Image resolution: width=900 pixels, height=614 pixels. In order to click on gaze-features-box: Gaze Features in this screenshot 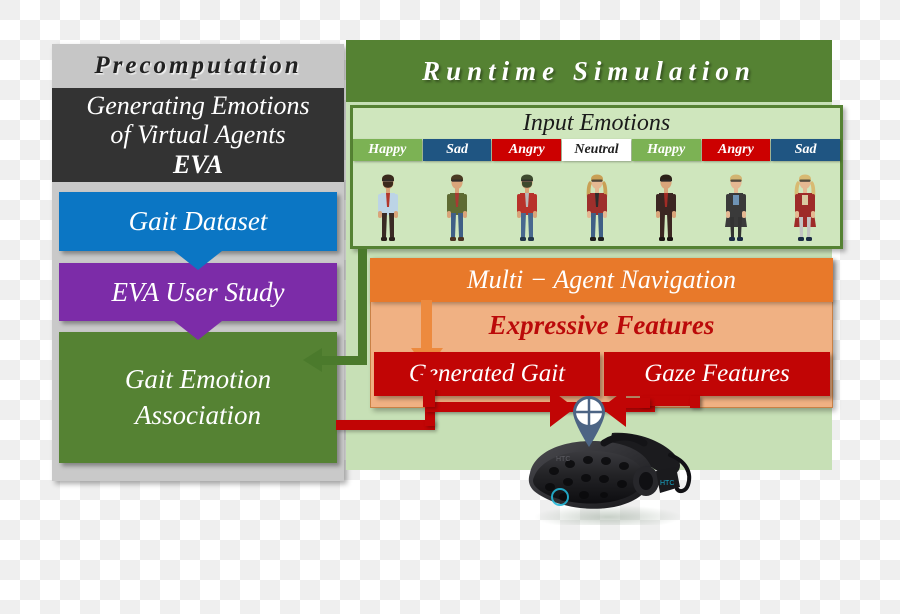, I will do `click(717, 374)`.